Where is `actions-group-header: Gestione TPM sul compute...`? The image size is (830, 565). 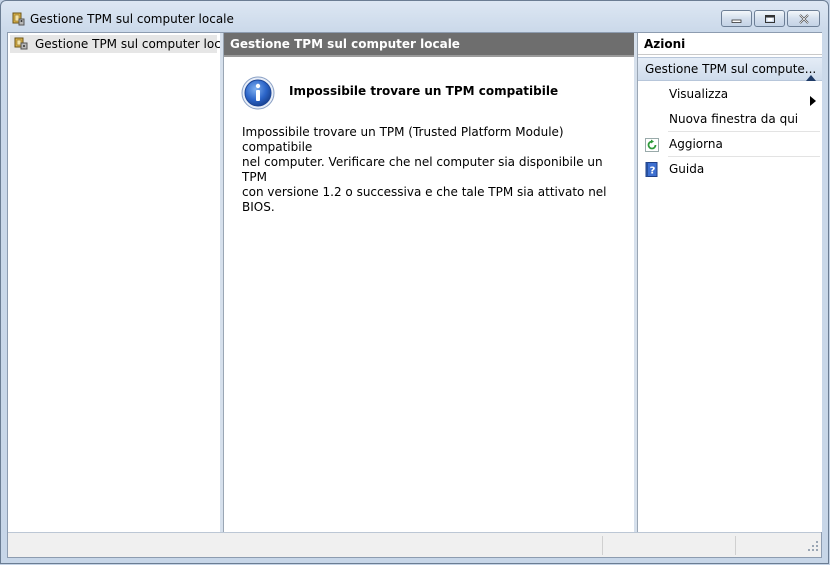
actions-group-header: Gestione TPM sul compute... is located at coordinates (730, 69).